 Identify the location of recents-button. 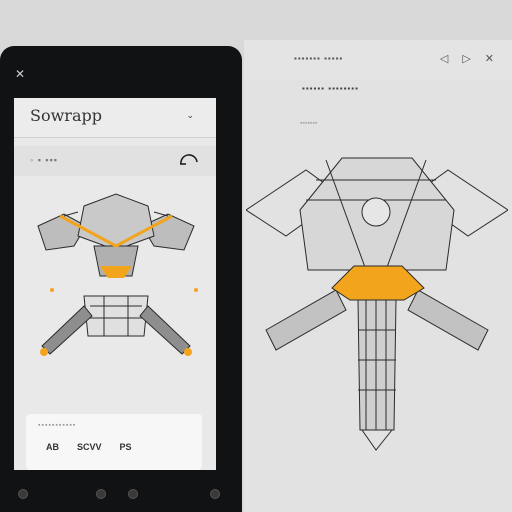
(133, 494).